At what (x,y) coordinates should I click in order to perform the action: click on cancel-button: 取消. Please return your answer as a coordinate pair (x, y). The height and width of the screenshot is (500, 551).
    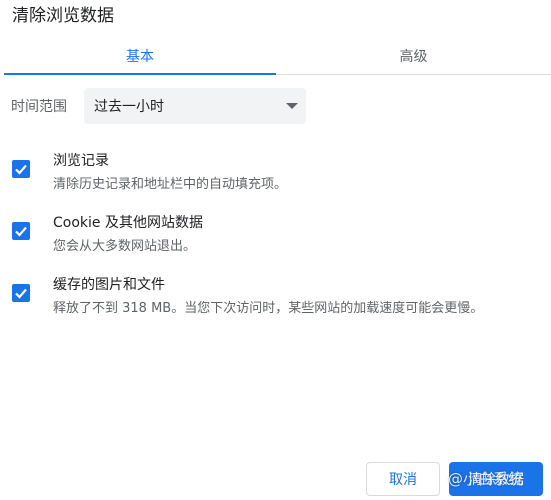
    Looking at the image, I should click on (403, 479).